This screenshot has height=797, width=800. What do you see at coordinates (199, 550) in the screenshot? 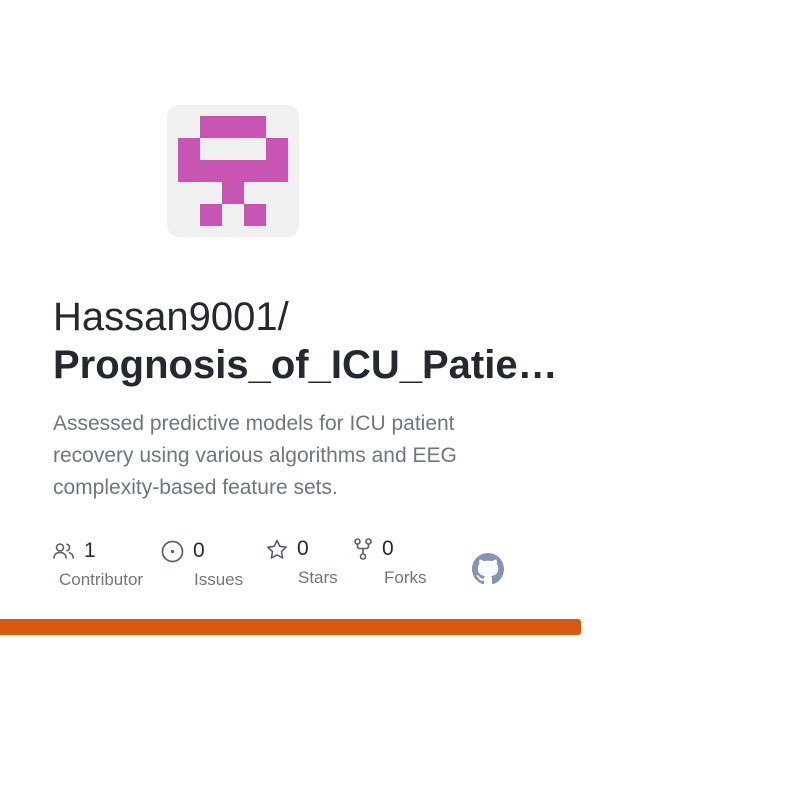
I see `issues-count: 0` at bounding box center [199, 550].